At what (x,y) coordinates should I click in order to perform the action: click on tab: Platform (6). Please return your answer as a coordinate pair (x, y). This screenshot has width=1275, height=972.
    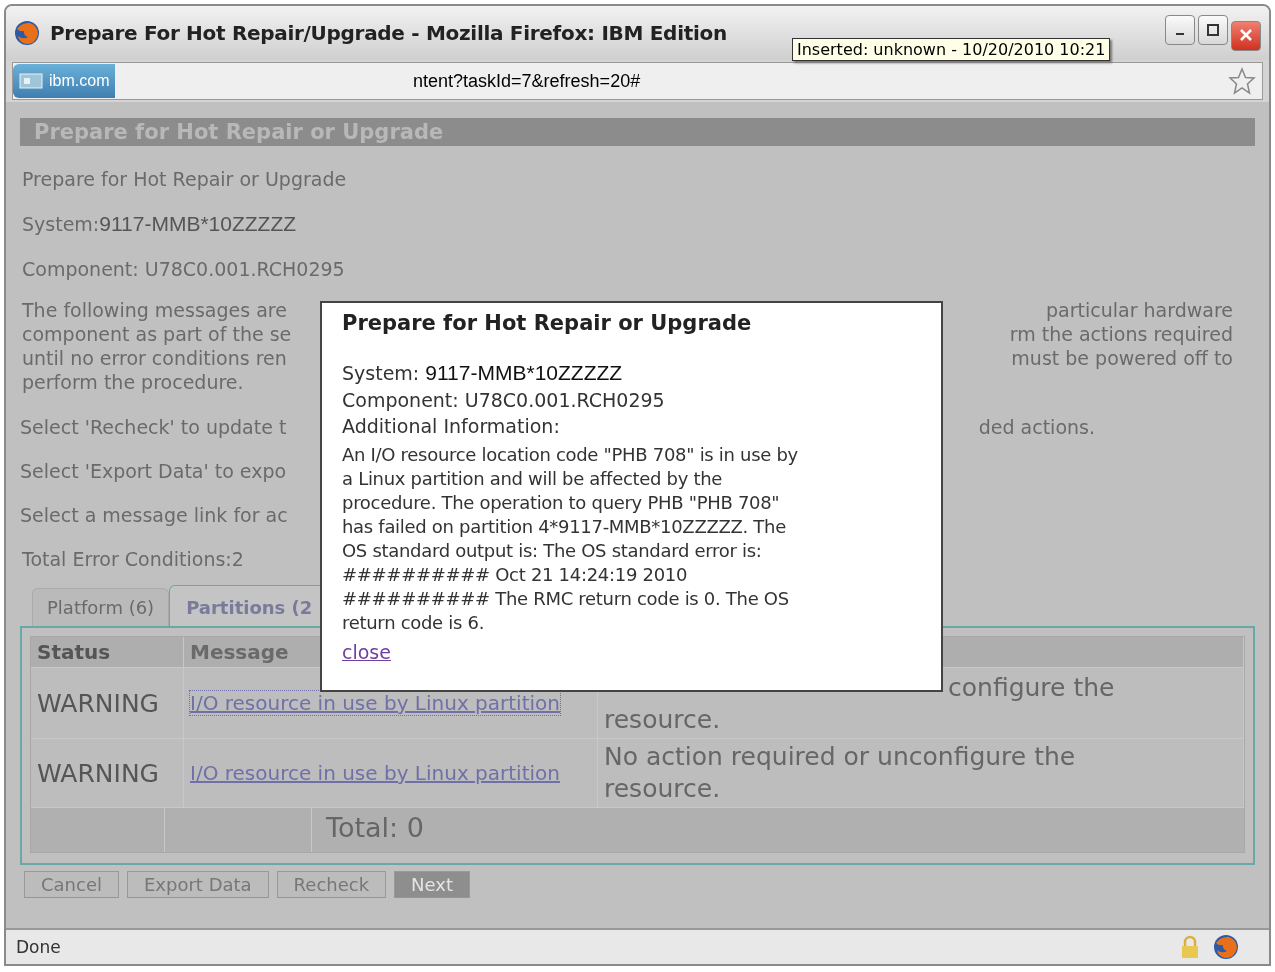
    Looking at the image, I should click on (101, 607).